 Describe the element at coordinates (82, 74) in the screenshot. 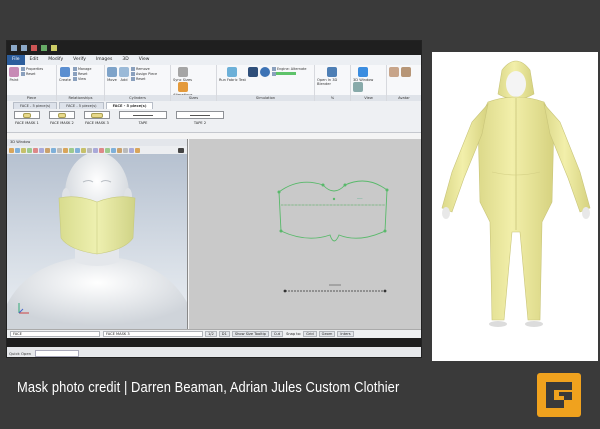

I see `reset-relationship-button: Reset` at that location.